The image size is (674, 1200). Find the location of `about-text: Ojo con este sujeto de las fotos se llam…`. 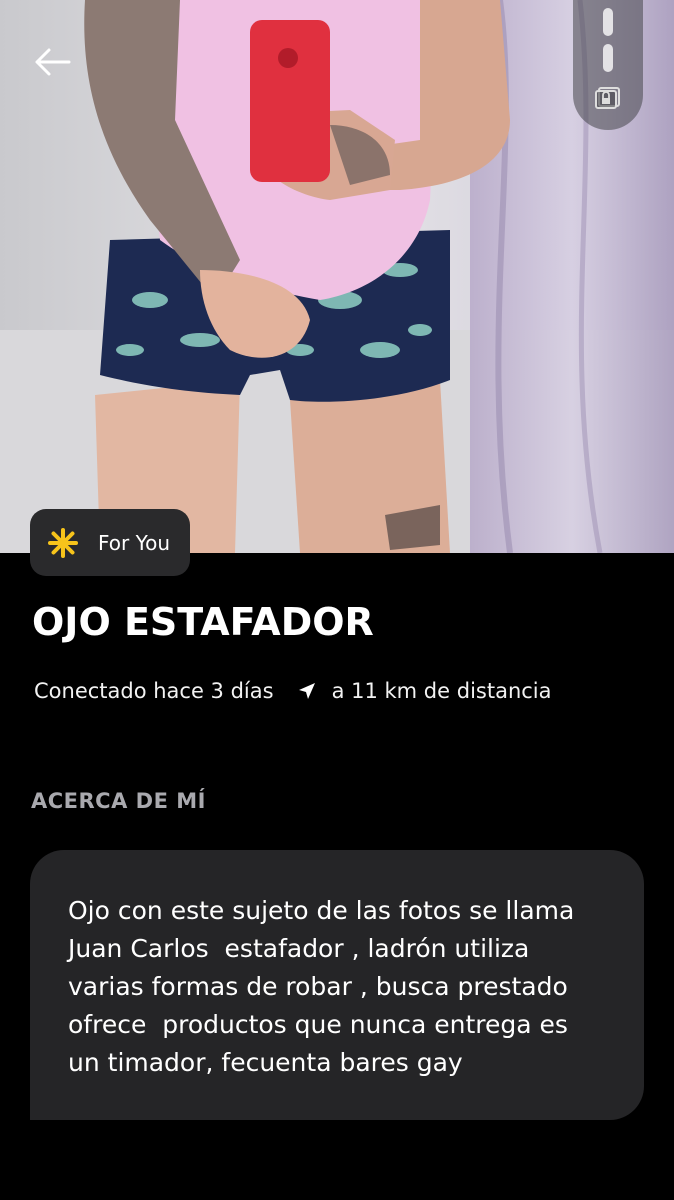

about-text: Ojo con este sujeto de las fotos se llam… is located at coordinates (321, 986).